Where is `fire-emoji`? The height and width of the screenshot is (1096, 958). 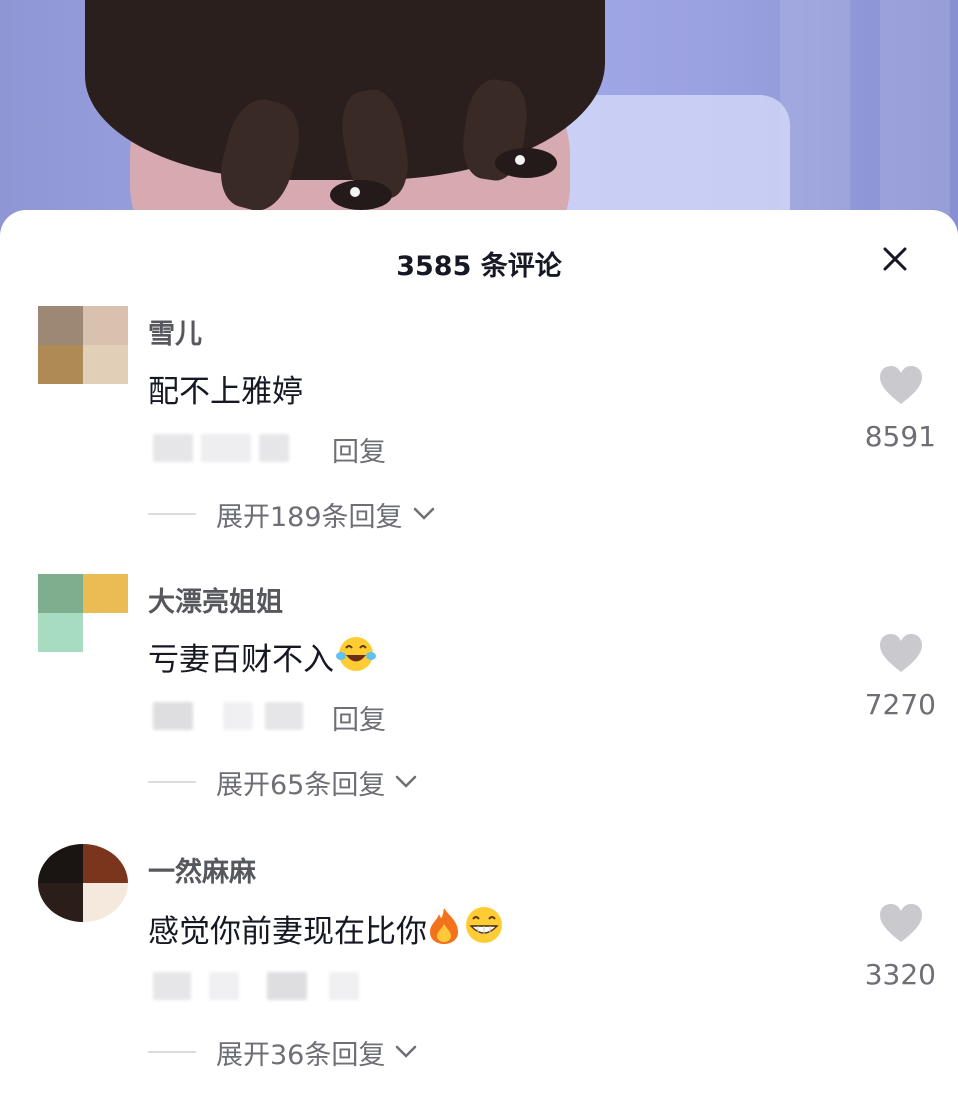 fire-emoji is located at coordinates (444, 926).